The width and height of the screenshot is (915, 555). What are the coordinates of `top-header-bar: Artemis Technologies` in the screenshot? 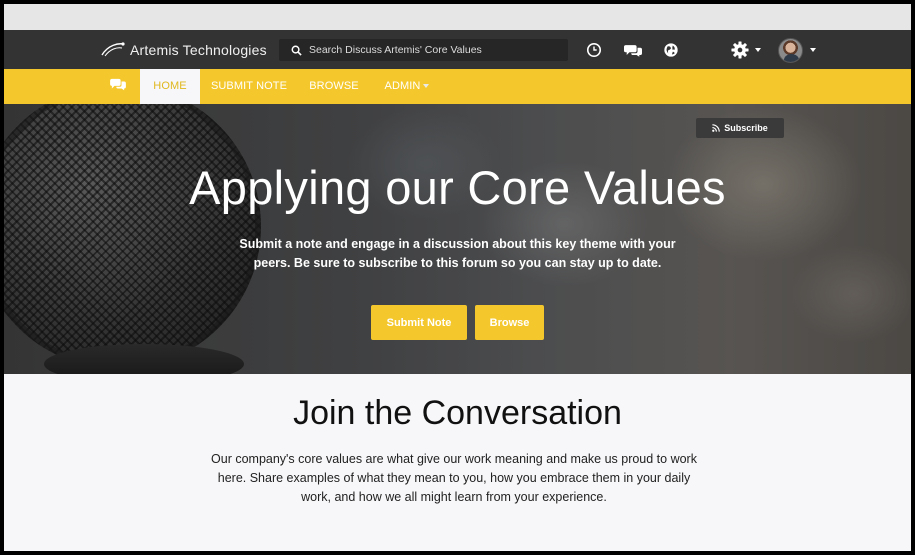 It's located at (457, 49).